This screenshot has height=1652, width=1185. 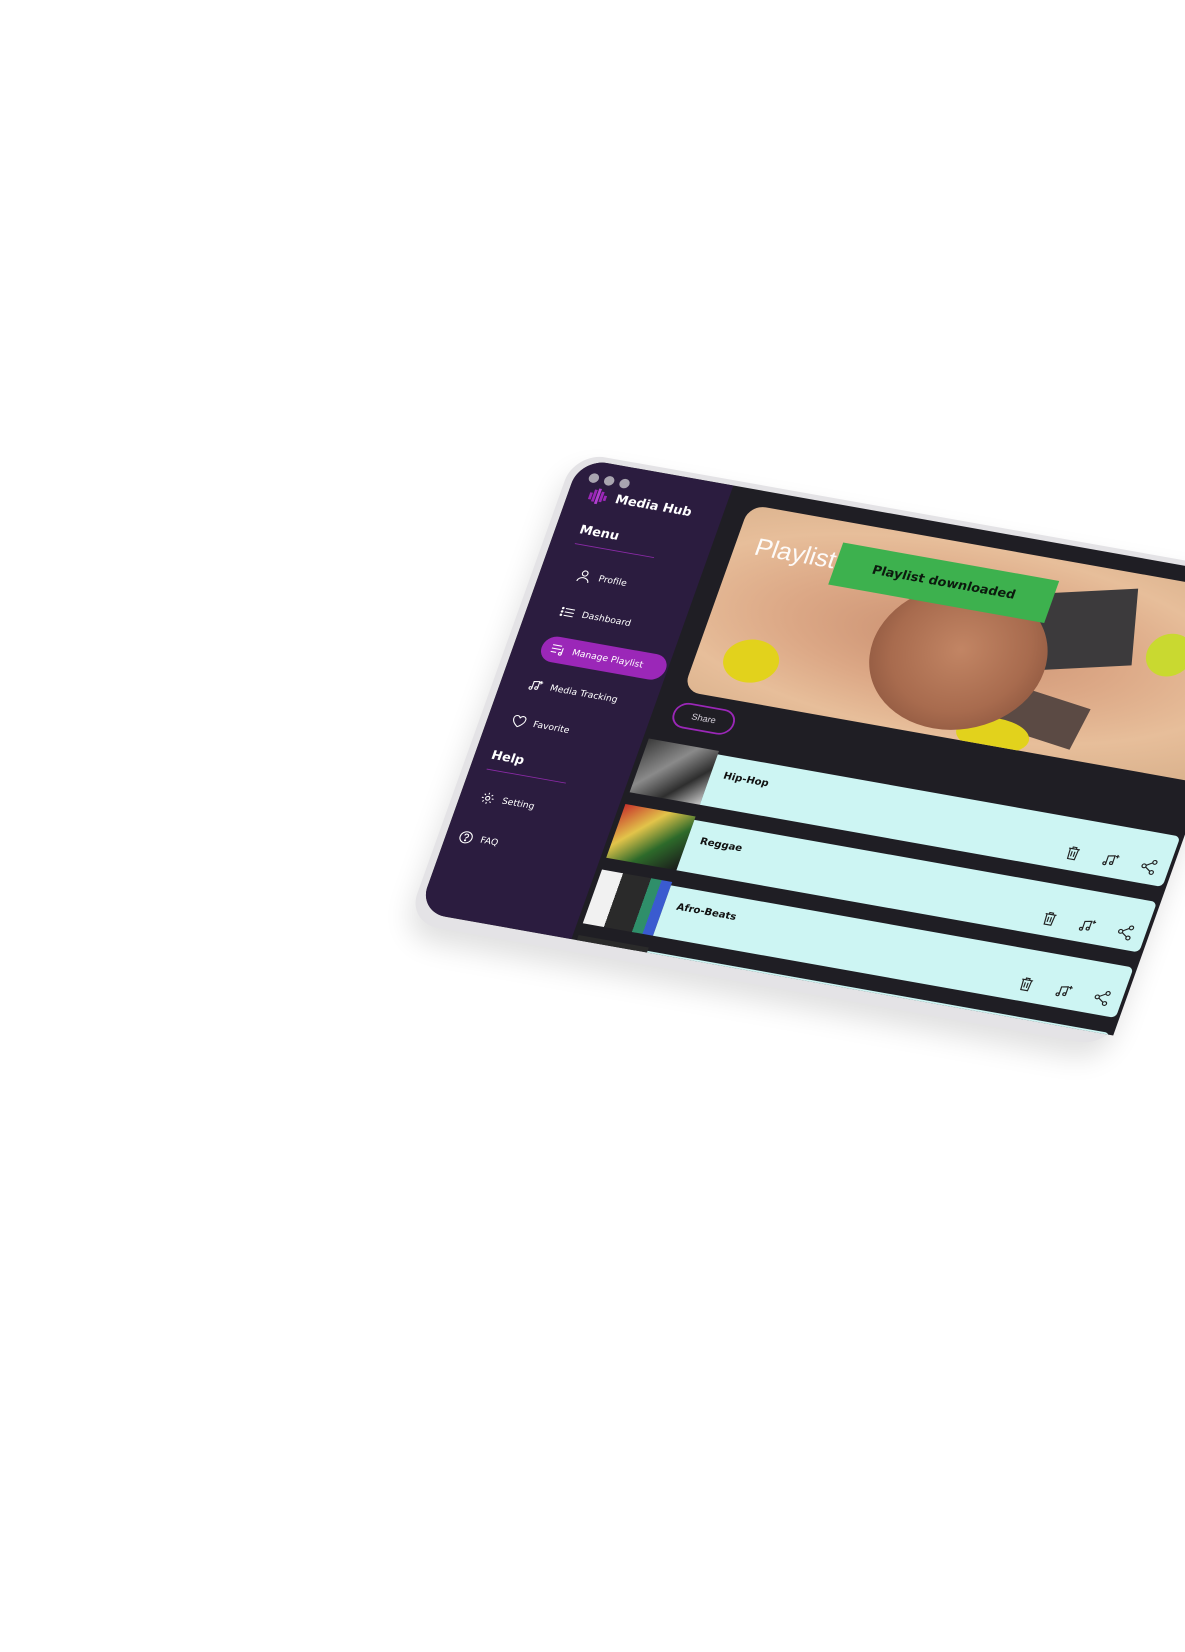 What do you see at coordinates (703, 718) in the screenshot?
I see `share-button: Share` at bounding box center [703, 718].